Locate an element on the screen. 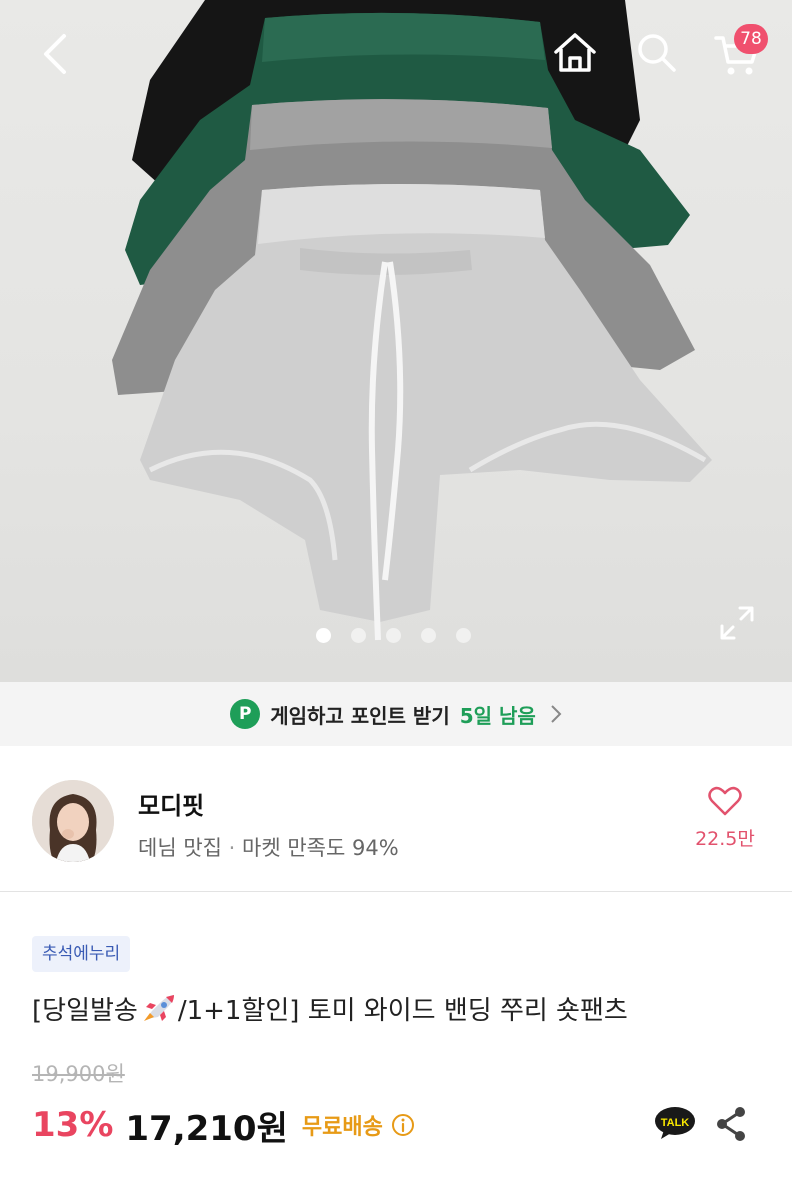 Image resolution: width=792 pixels, height=1200 pixels. promo-tag: 추석에누리 is located at coordinates (81, 954).